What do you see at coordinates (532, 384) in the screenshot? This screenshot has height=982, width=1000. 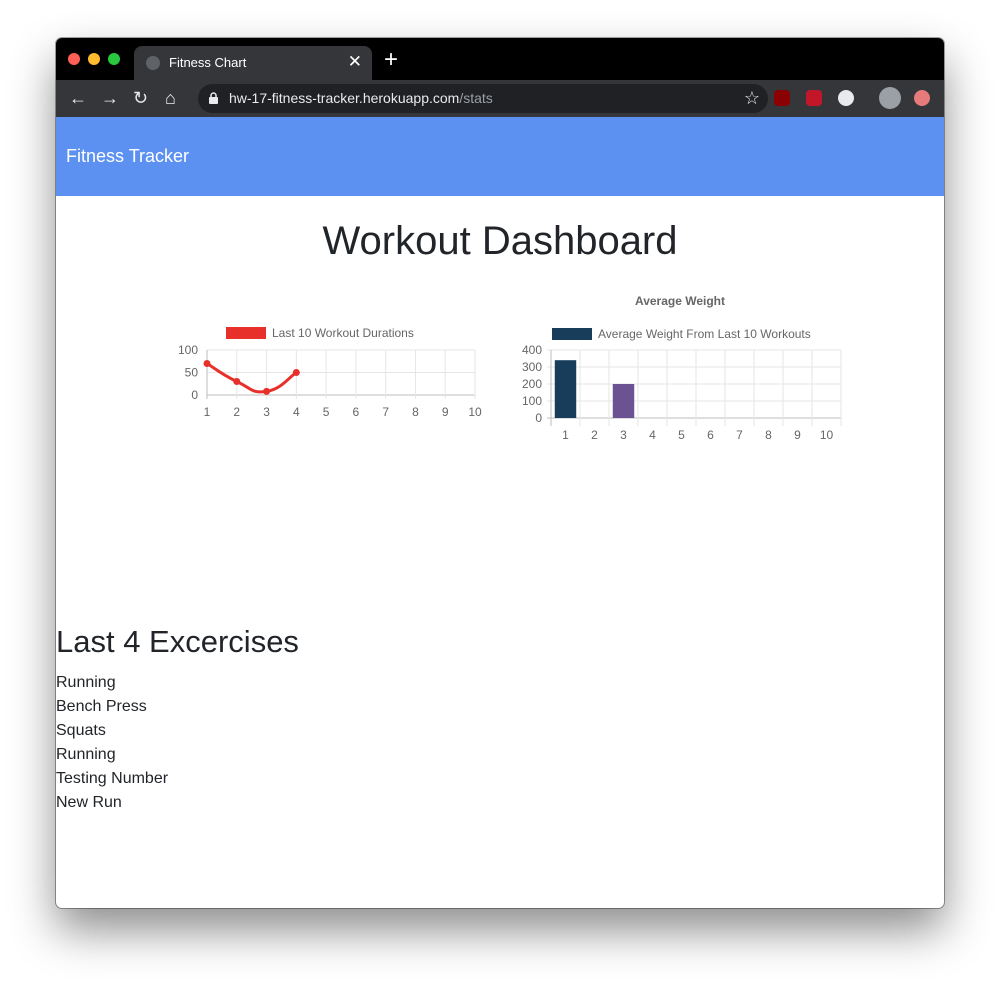 I see `y-tick-label: 200` at bounding box center [532, 384].